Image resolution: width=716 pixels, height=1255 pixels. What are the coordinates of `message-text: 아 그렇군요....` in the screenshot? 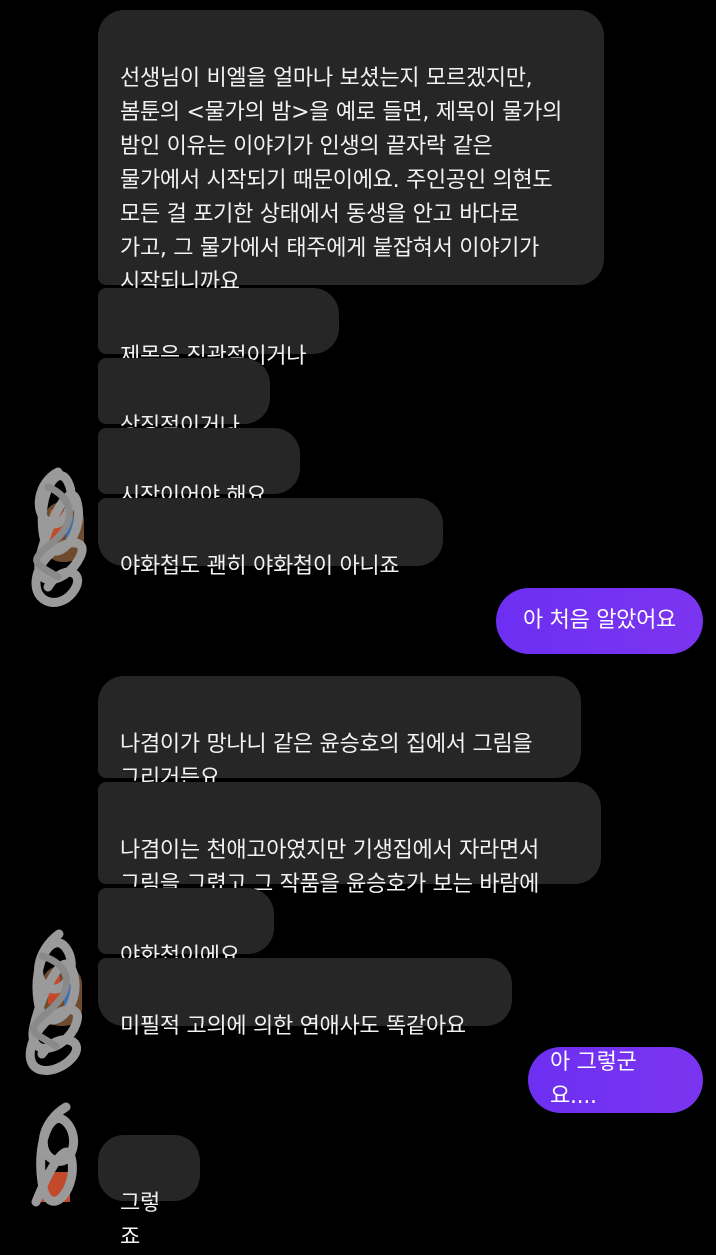 It's located at (593, 1079).